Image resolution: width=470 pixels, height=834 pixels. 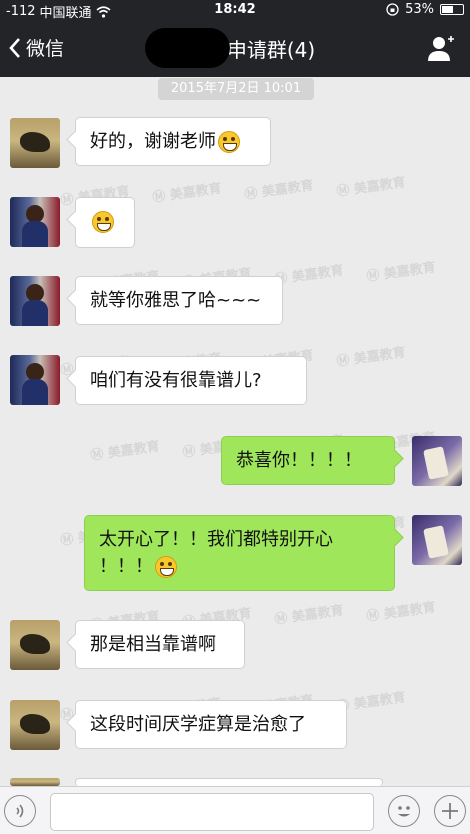 I want to click on input-bar, so click(x=235, y=810).